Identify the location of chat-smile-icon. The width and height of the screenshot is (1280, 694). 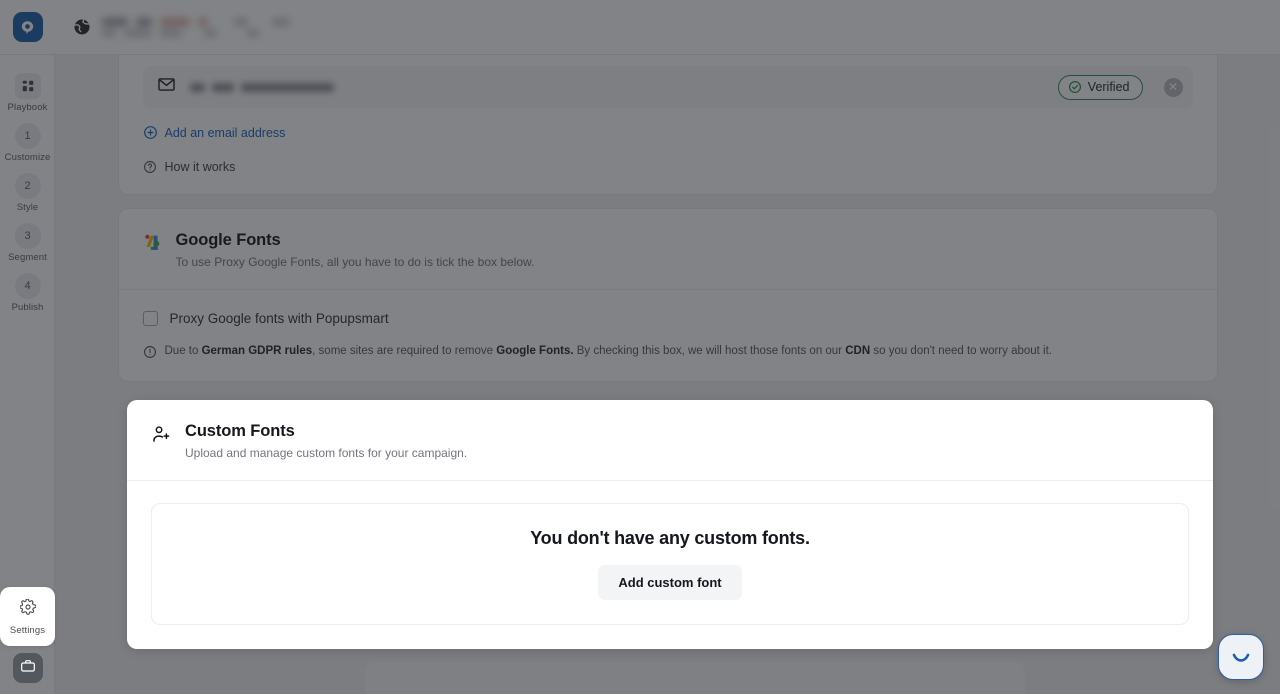
(1241, 657).